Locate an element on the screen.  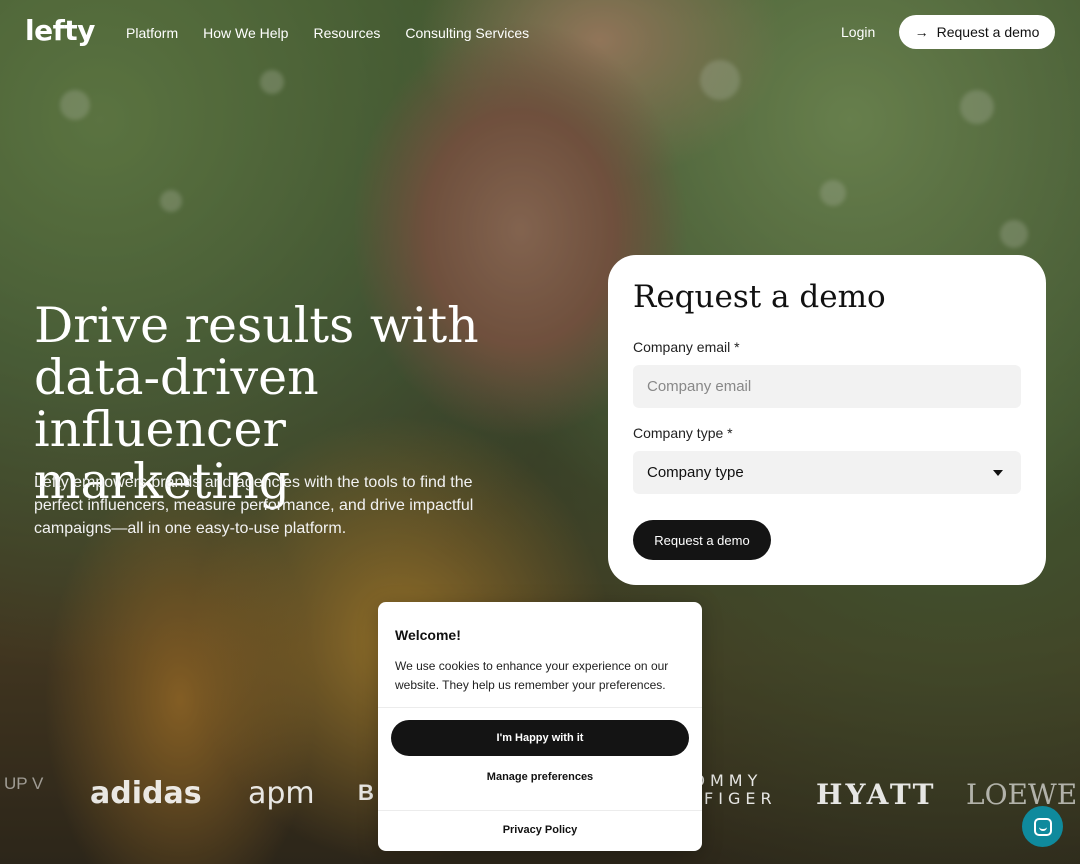
brand-logo-adidas: adidas is located at coordinates (146, 793).